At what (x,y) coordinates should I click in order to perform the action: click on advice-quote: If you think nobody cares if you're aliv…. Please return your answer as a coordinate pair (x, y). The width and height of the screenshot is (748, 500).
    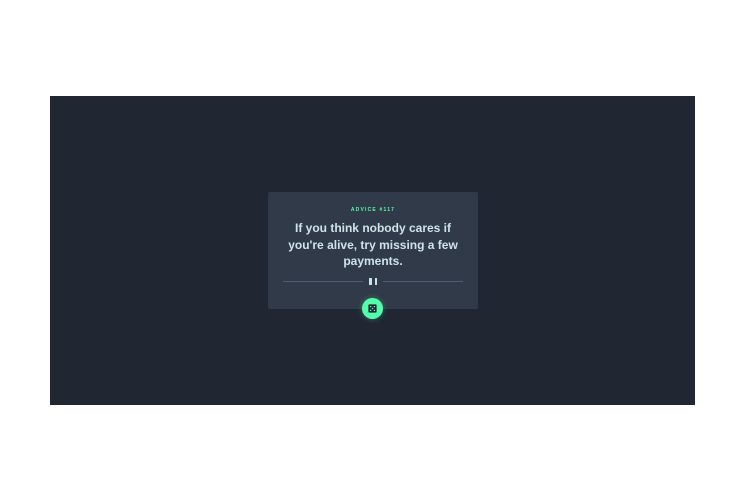
    Looking at the image, I should click on (373, 244).